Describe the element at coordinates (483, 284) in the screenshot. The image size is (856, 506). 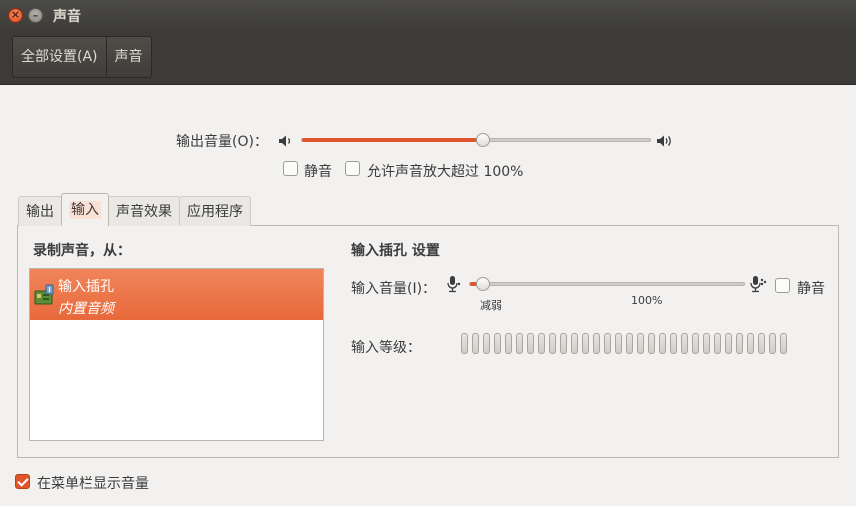
I see `input-volume-slider-handle` at that location.